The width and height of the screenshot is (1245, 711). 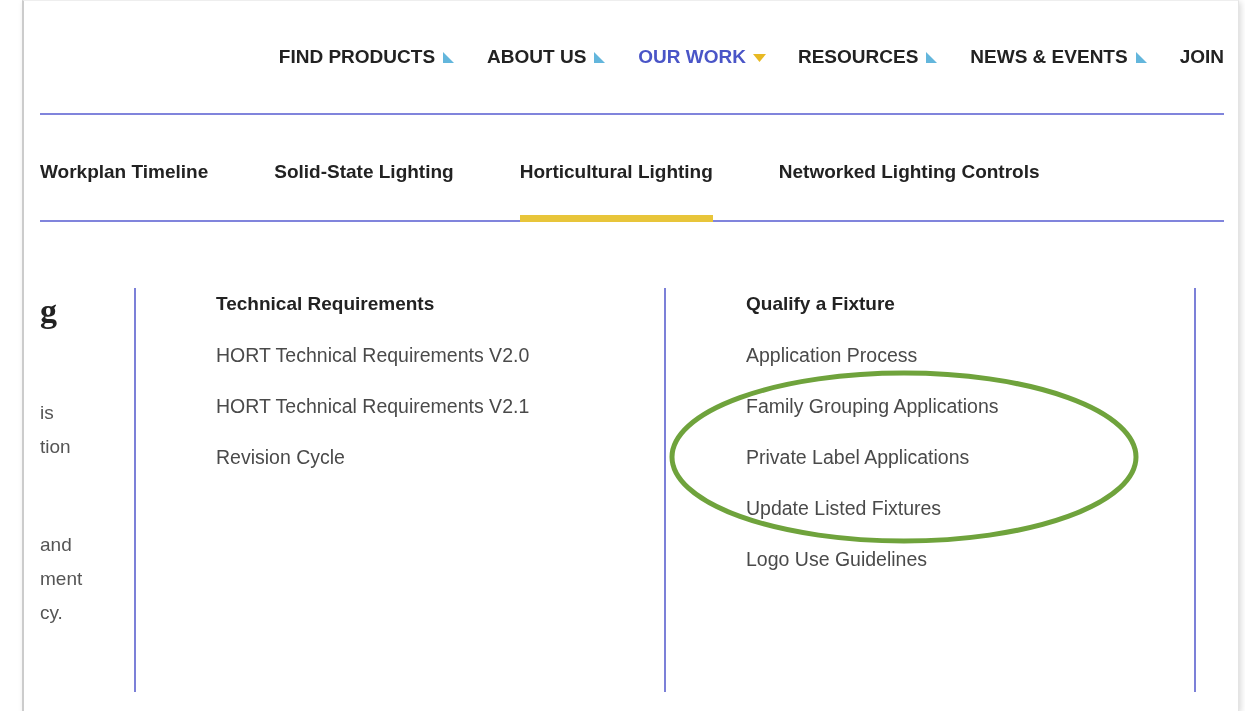 I want to click on subnav-tab: Solid-State Lighting, so click(x=364, y=168).